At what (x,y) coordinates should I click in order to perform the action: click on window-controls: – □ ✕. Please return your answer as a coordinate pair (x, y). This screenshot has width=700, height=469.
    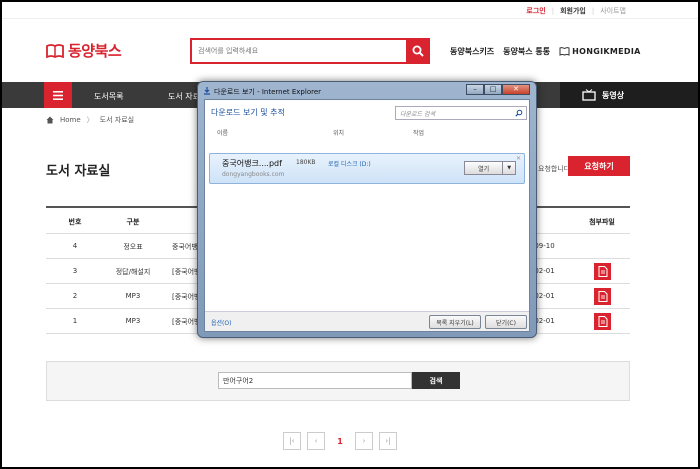
    Looking at the image, I should click on (498, 89).